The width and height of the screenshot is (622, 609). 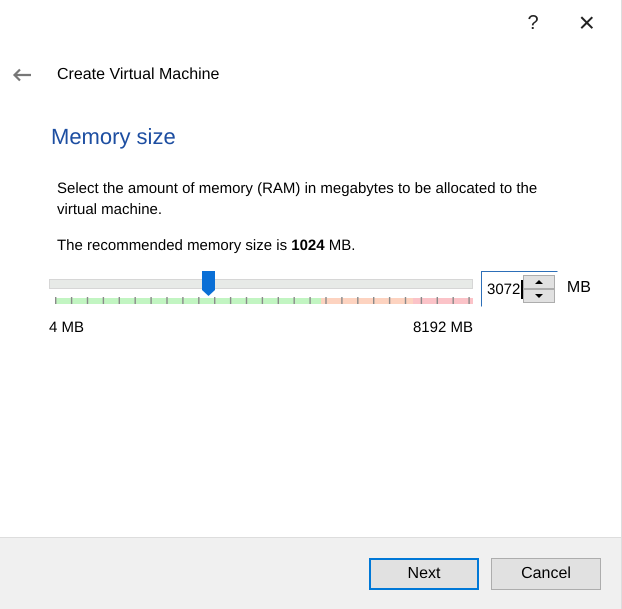 I want to click on memory-field: 3072, so click(x=519, y=289).